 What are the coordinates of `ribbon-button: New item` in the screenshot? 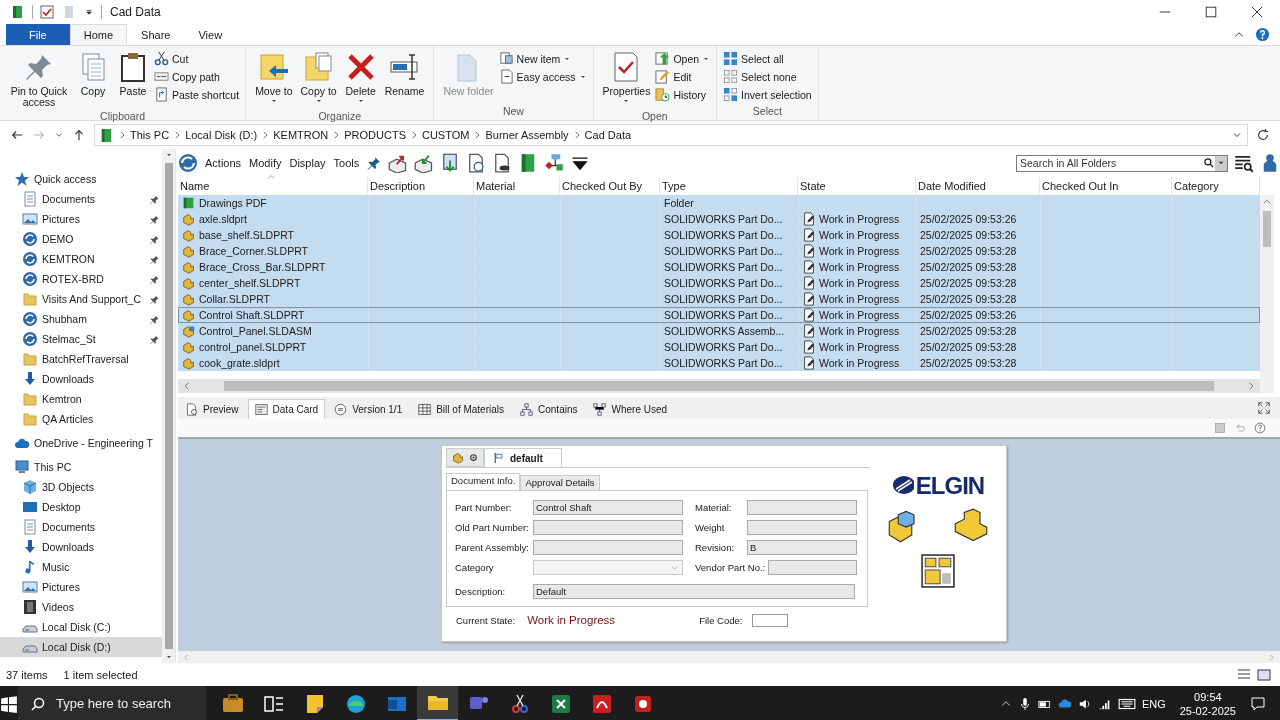 It's located at (542, 58).